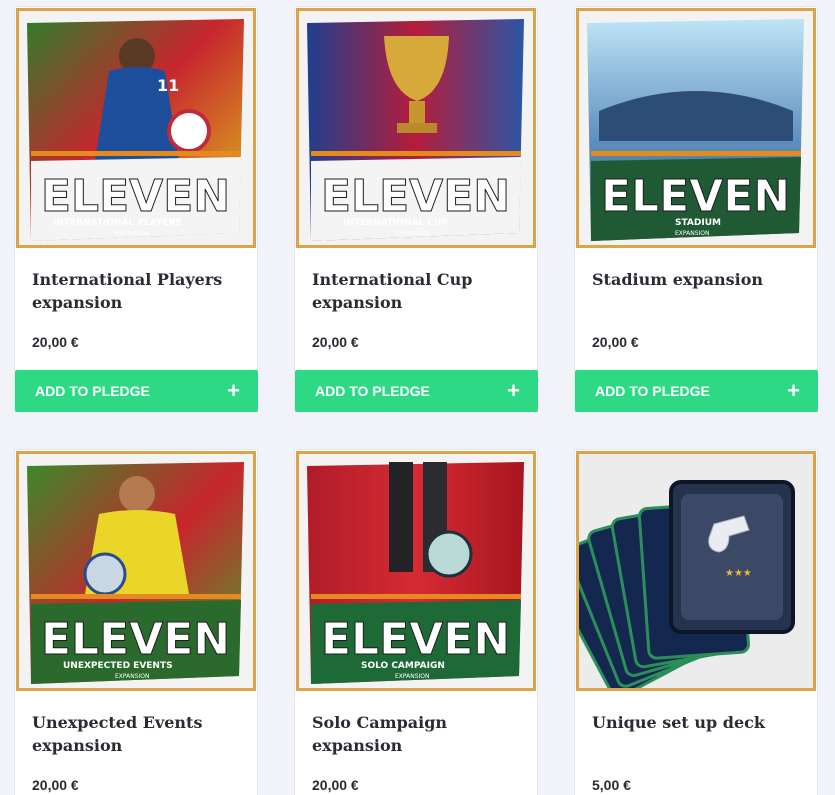 The height and width of the screenshot is (795, 835). What do you see at coordinates (699, 279) in the screenshot?
I see `product-title: Stadium expansion` at bounding box center [699, 279].